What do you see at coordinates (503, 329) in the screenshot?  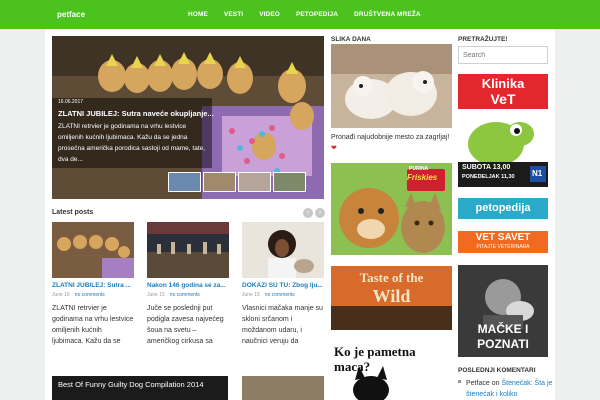 I see `macke-line1: MAČKE I` at bounding box center [503, 329].